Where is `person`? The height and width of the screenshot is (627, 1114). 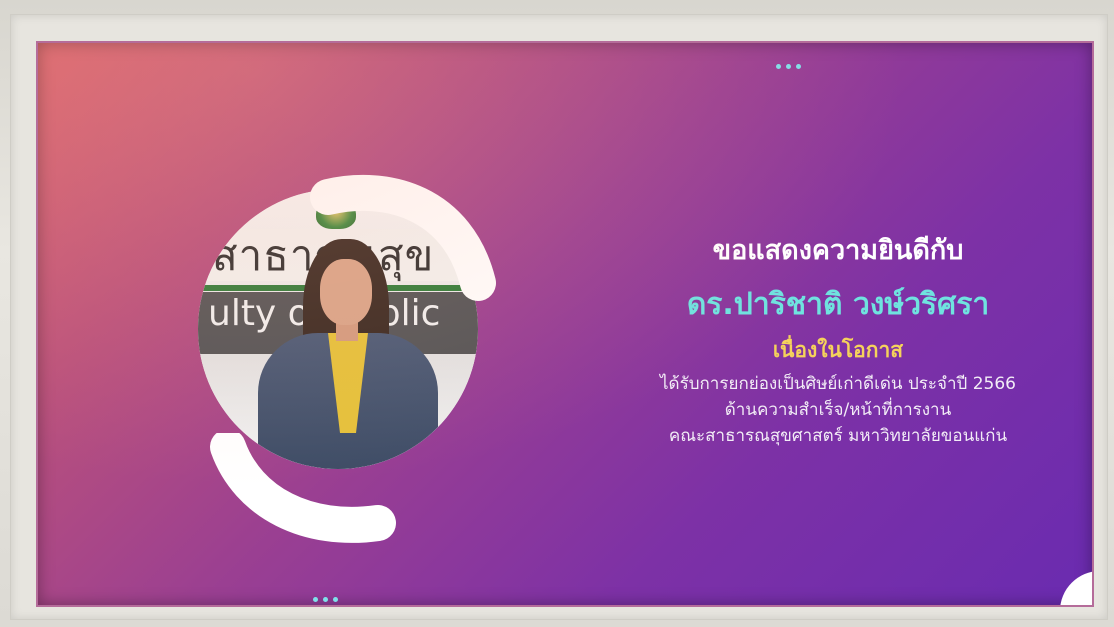
person is located at coordinates (348, 354).